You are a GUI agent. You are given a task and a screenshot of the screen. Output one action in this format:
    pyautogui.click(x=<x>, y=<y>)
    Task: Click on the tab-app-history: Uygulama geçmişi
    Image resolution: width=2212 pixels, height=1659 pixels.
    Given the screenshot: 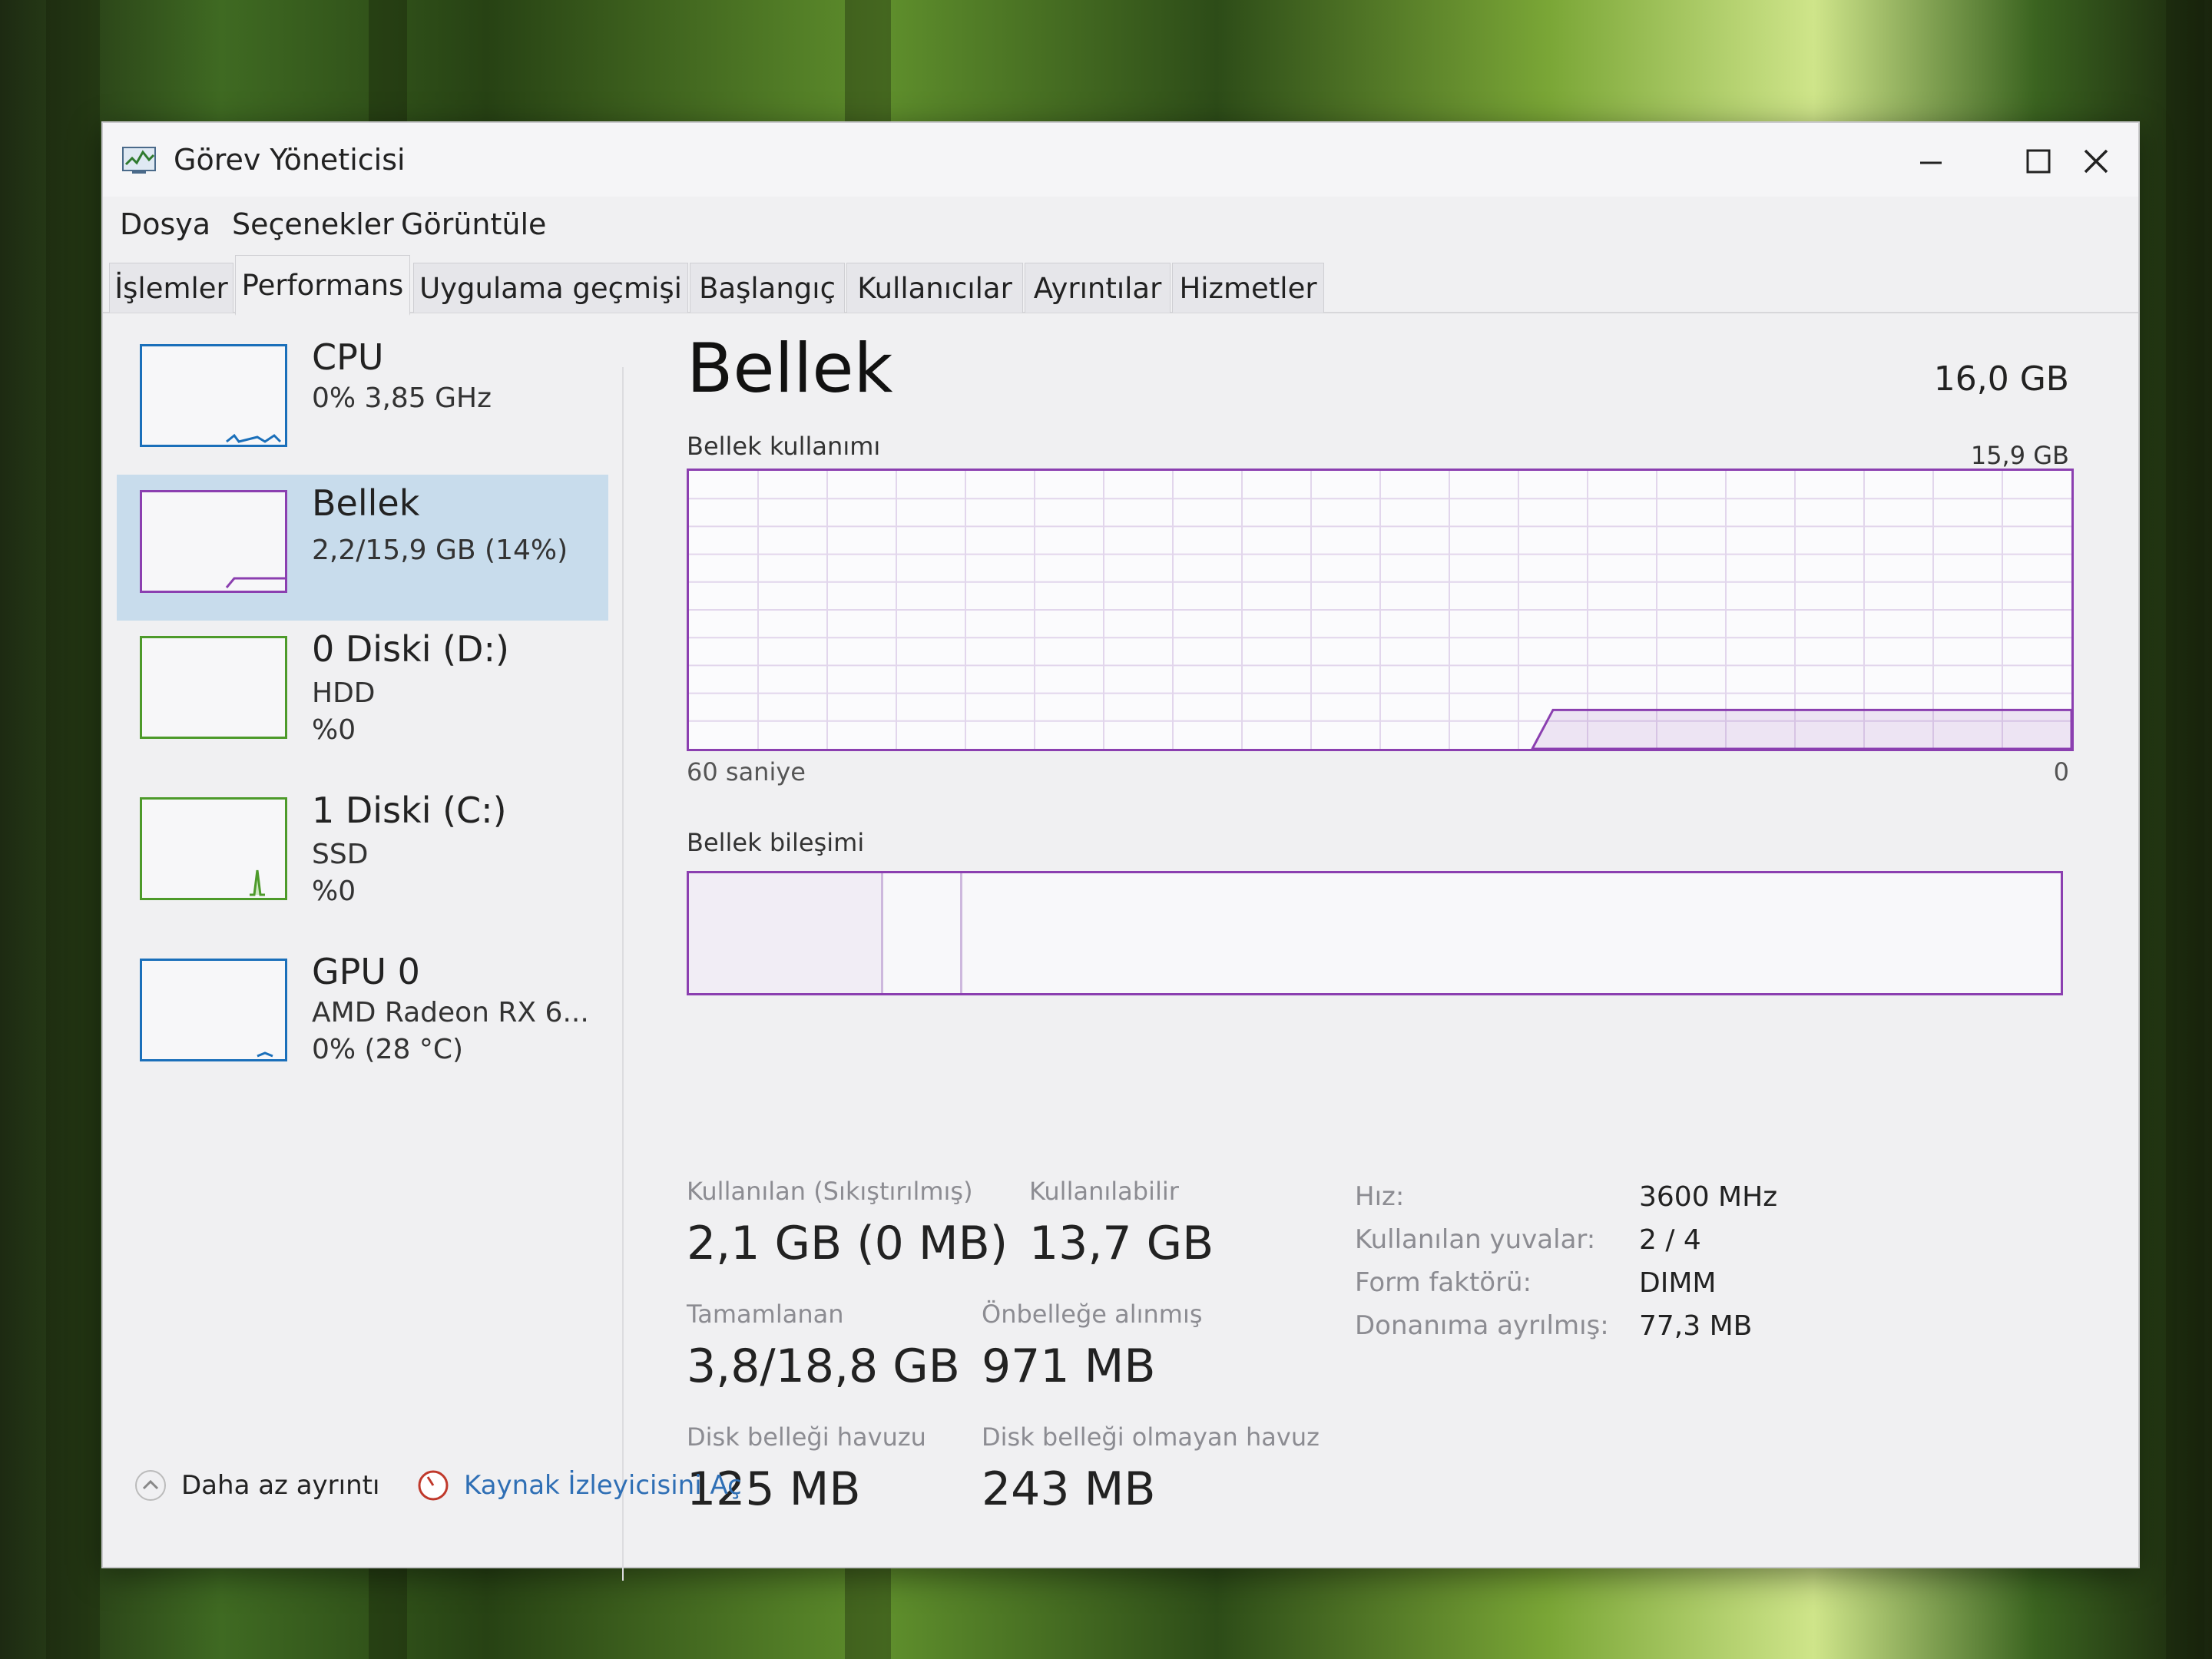 What is the action you would take?
    pyautogui.click(x=550, y=288)
    